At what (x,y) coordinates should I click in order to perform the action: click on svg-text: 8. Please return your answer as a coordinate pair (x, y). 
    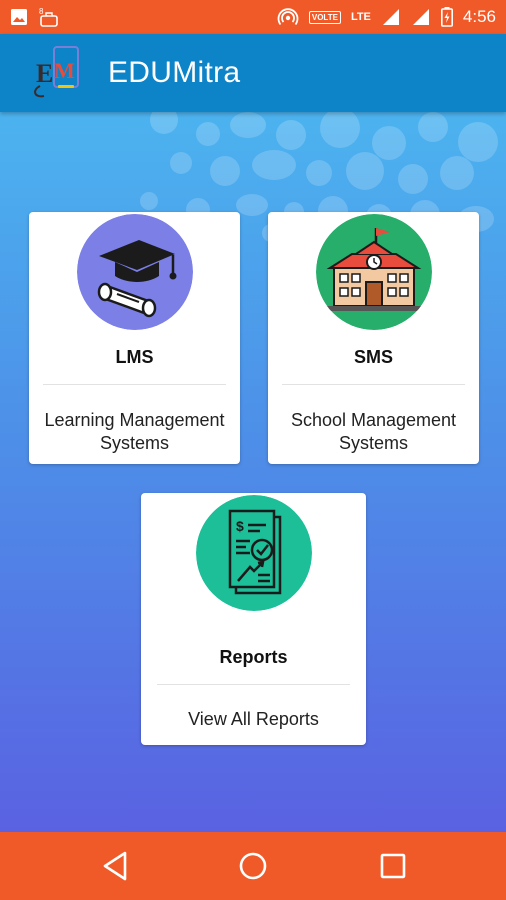
    Looking at the image, I should click on (41, 11).